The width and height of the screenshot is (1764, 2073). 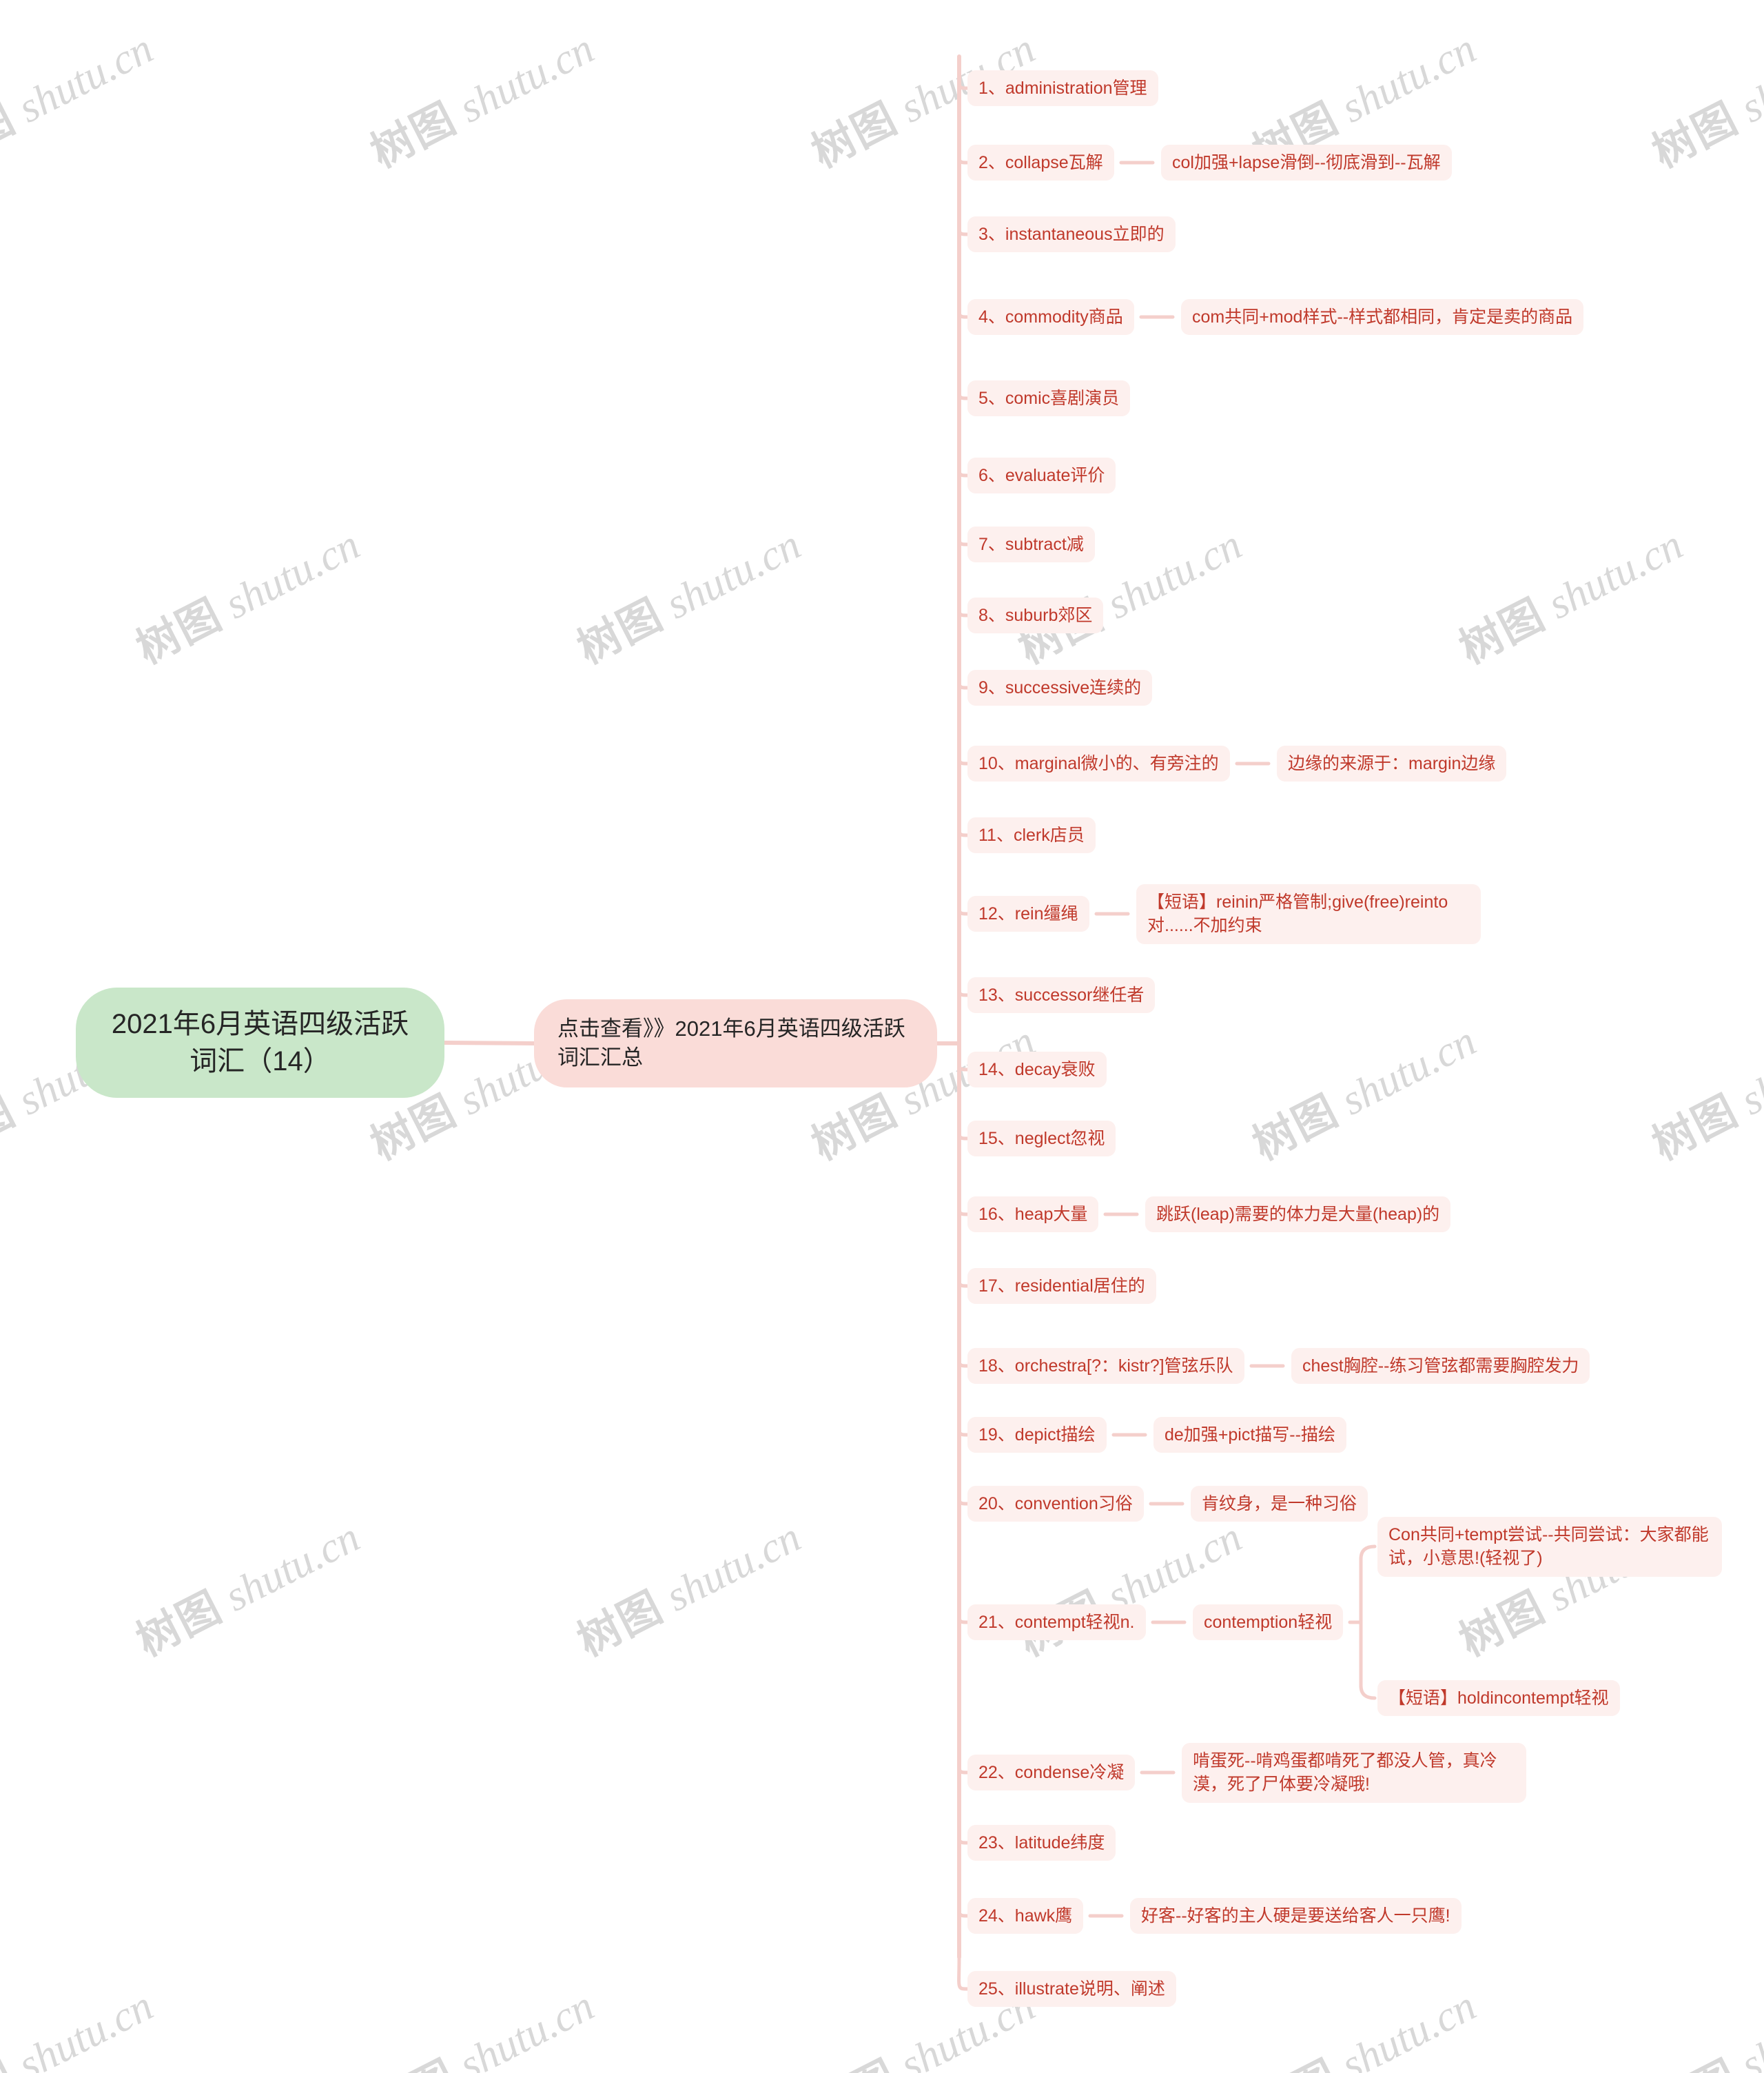 I want to click on topic-node: 3、instantaneous立即的, so click(x=1071, y=234).